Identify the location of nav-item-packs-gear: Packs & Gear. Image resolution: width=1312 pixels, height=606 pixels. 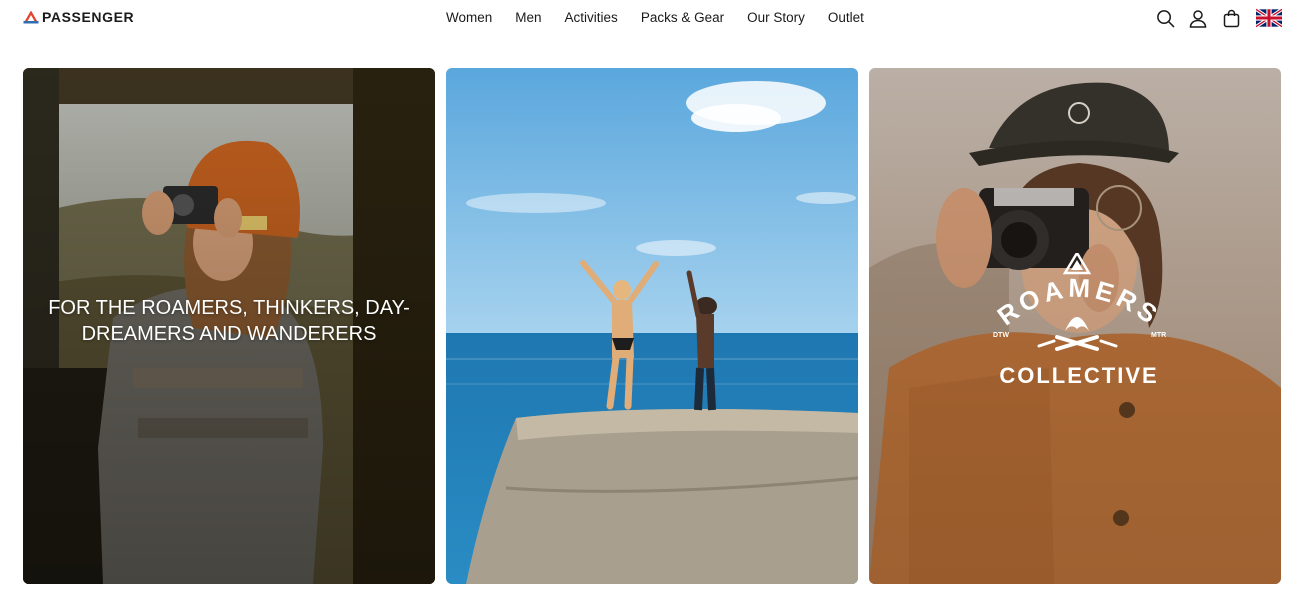
(682, 17).